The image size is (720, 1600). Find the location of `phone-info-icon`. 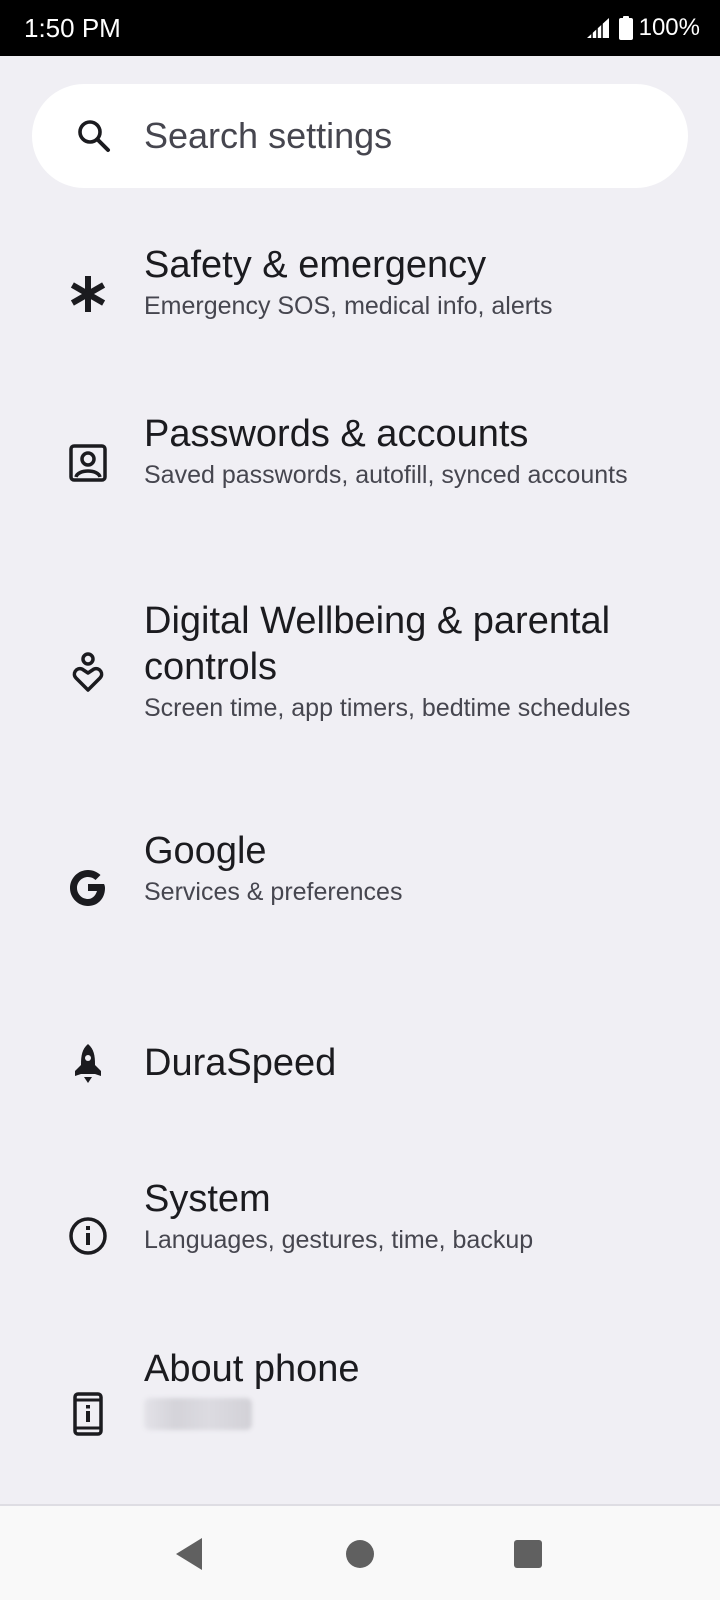

phone-info-icon is located at coordinates (88, 1414).